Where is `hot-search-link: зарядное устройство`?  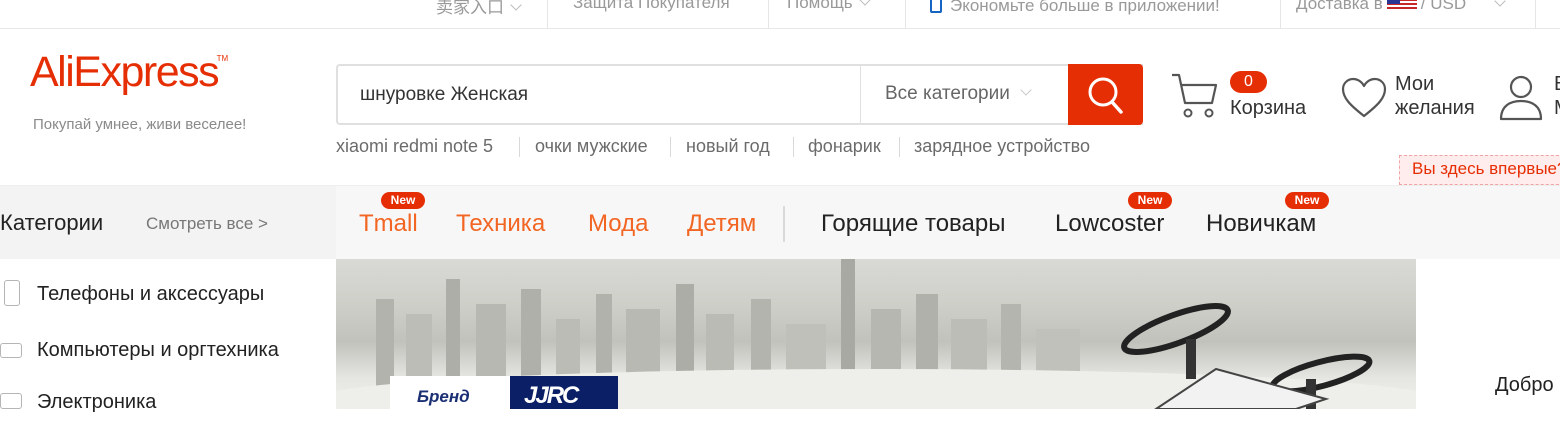 hot-search-link: зарядное устройство is located at coordinates (1002, 146).